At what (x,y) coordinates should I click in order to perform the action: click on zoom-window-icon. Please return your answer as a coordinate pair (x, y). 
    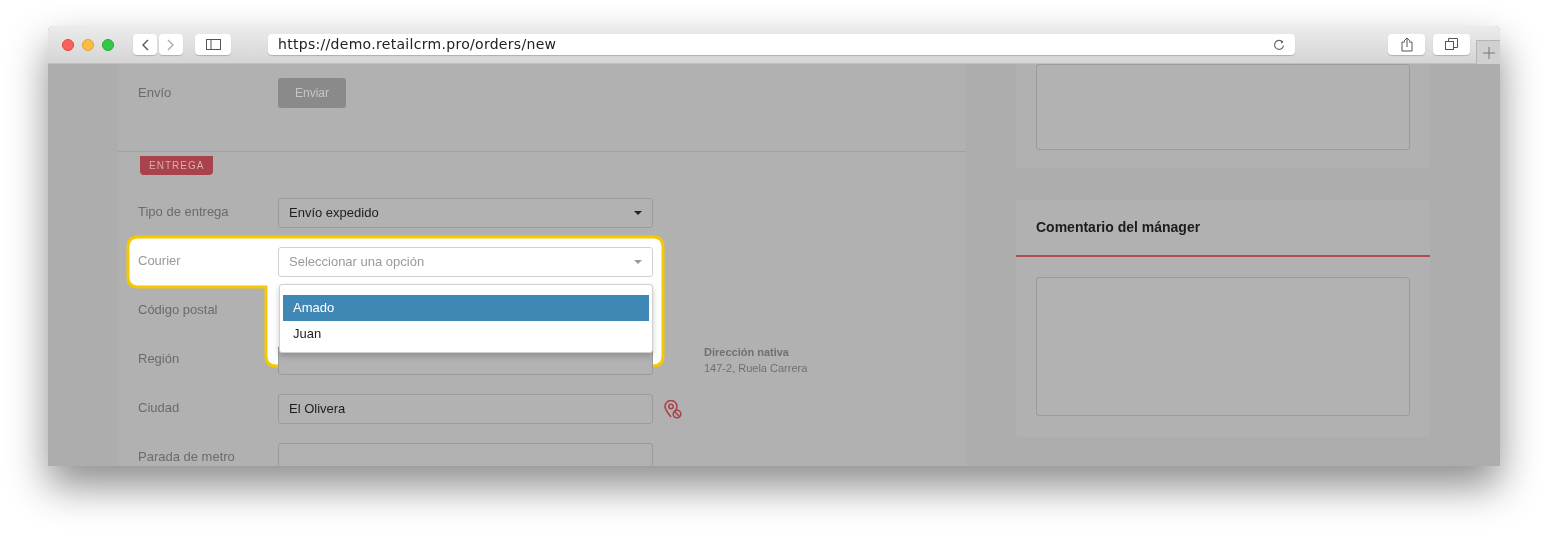
    Looking at the image, I should click on (108, 44).